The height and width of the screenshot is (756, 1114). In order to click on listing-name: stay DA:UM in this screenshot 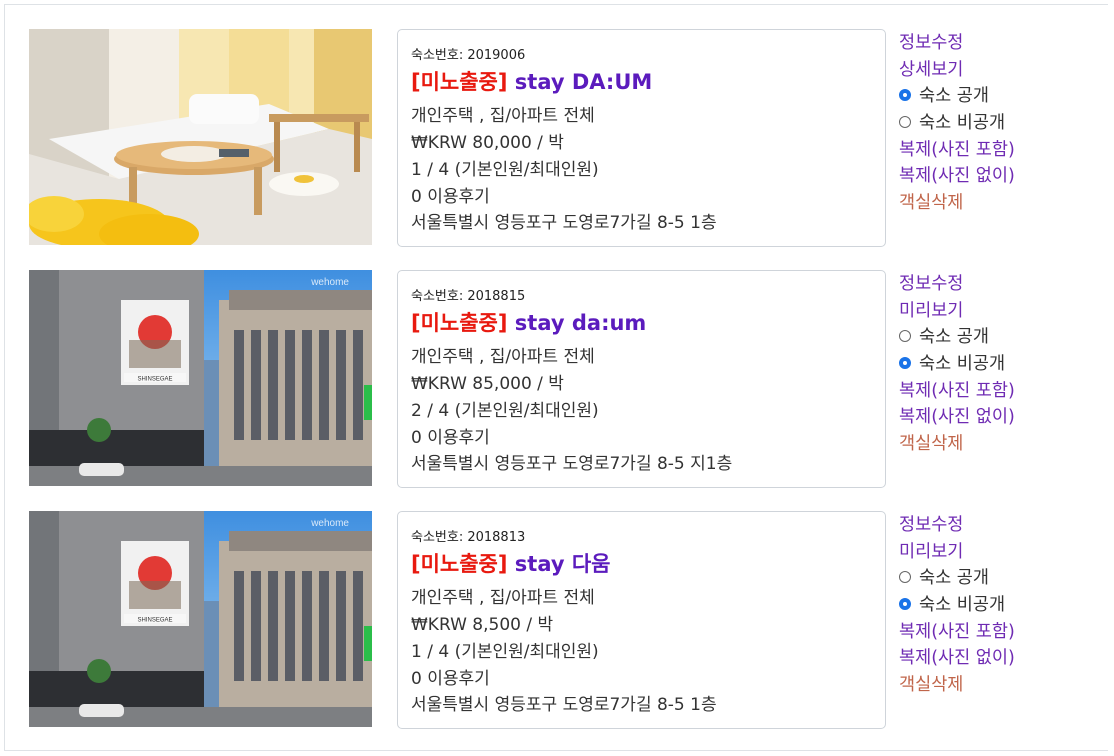, I will do `click(583, 82)`.